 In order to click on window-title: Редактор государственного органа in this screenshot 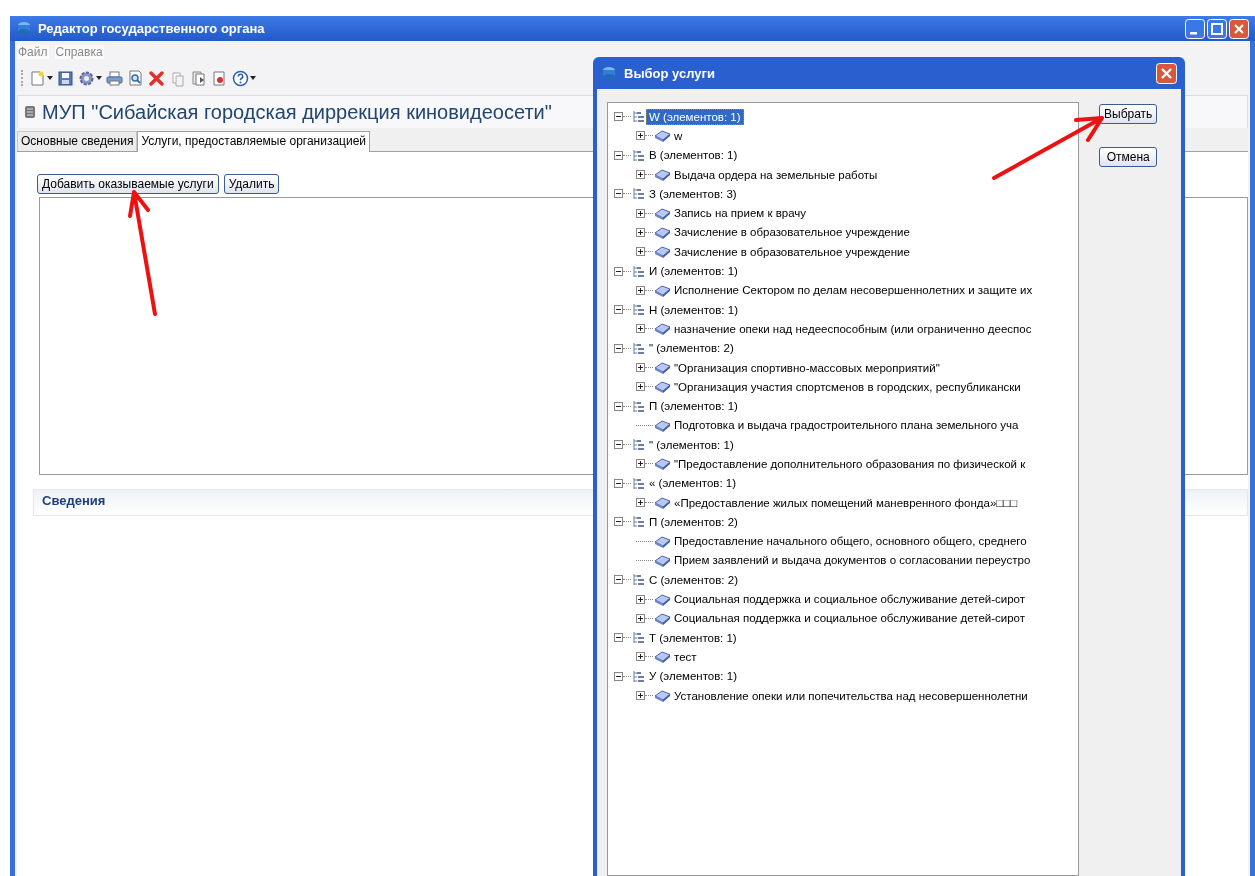, I will do `click(151, 28)`.